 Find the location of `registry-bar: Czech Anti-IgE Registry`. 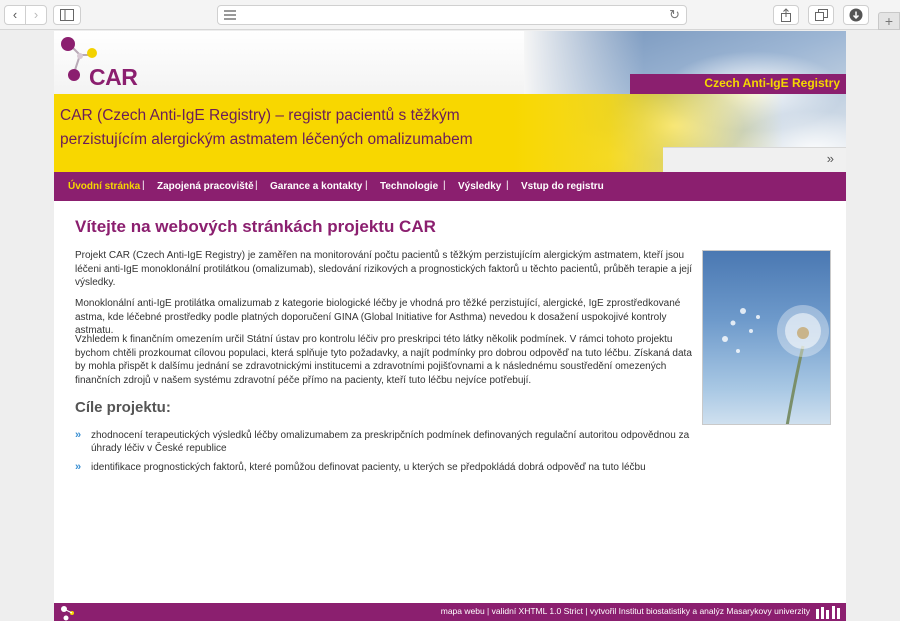

registry-bar: Czech Anti-IgE Registry is located at coordinates (738, 84).